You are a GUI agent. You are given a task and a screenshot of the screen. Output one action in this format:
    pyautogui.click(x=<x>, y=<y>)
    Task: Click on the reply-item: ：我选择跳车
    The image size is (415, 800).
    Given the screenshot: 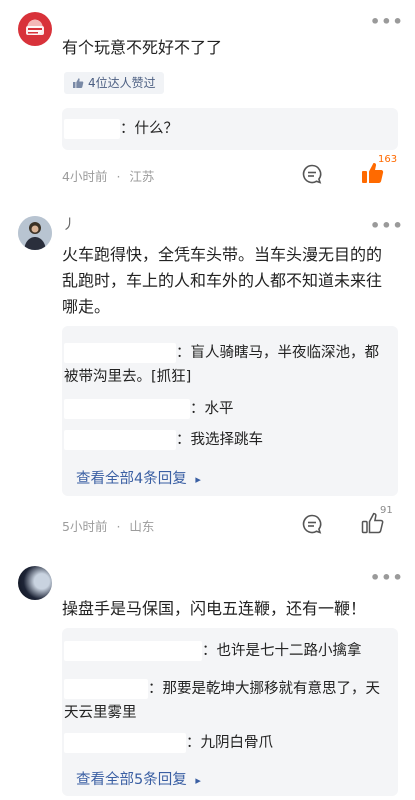 What is the action you would take?
    pyautogui.click(x=163, y=440)
    